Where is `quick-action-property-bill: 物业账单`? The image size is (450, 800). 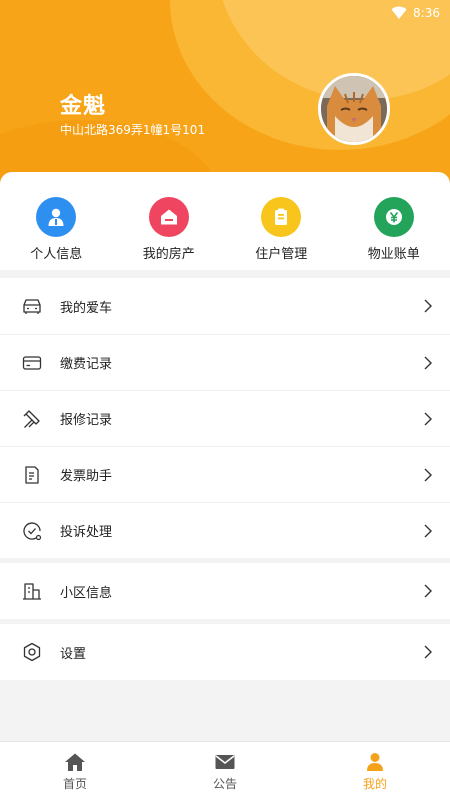 quick-action-property-bill: 物业账单 is located at coordinates (394, 221).